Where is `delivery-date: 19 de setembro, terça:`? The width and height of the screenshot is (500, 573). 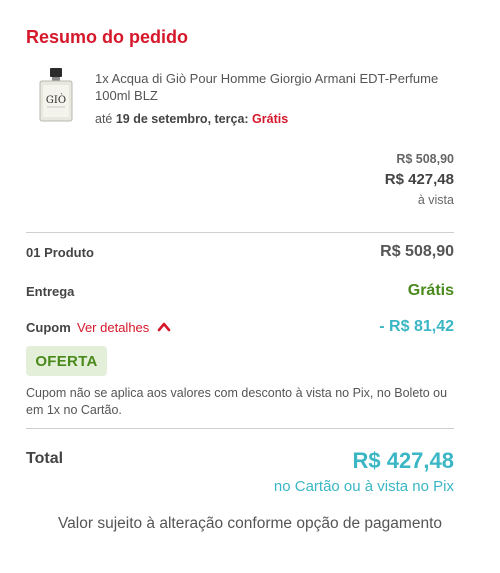 delivery-date: 19 de setembro, terça: is located at coordinates (182, 119).